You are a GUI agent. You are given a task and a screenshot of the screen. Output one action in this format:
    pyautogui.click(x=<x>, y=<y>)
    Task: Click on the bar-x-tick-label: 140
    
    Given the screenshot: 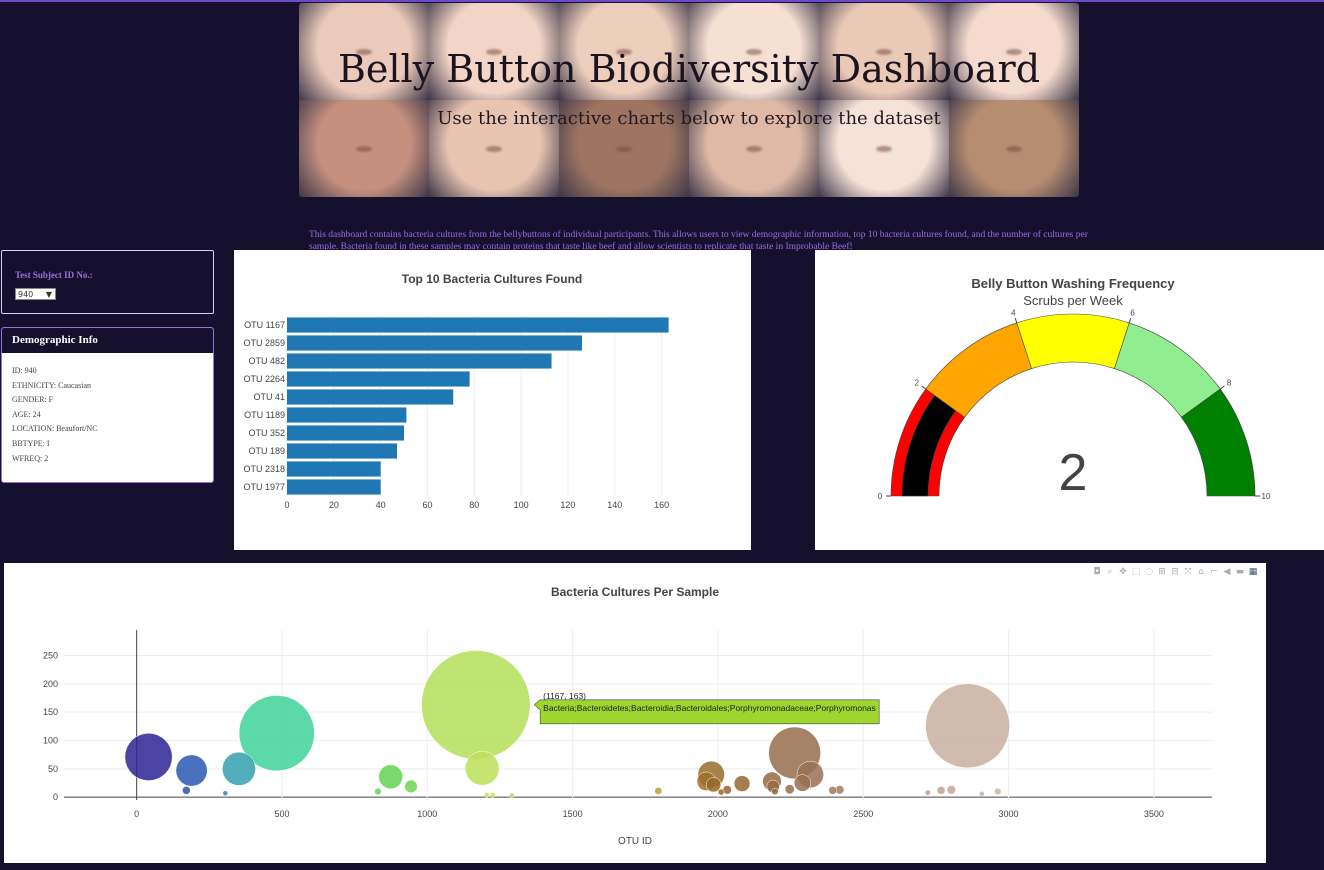 What is the action you would take?
    pyautogui.click(x=614, y=505)
    